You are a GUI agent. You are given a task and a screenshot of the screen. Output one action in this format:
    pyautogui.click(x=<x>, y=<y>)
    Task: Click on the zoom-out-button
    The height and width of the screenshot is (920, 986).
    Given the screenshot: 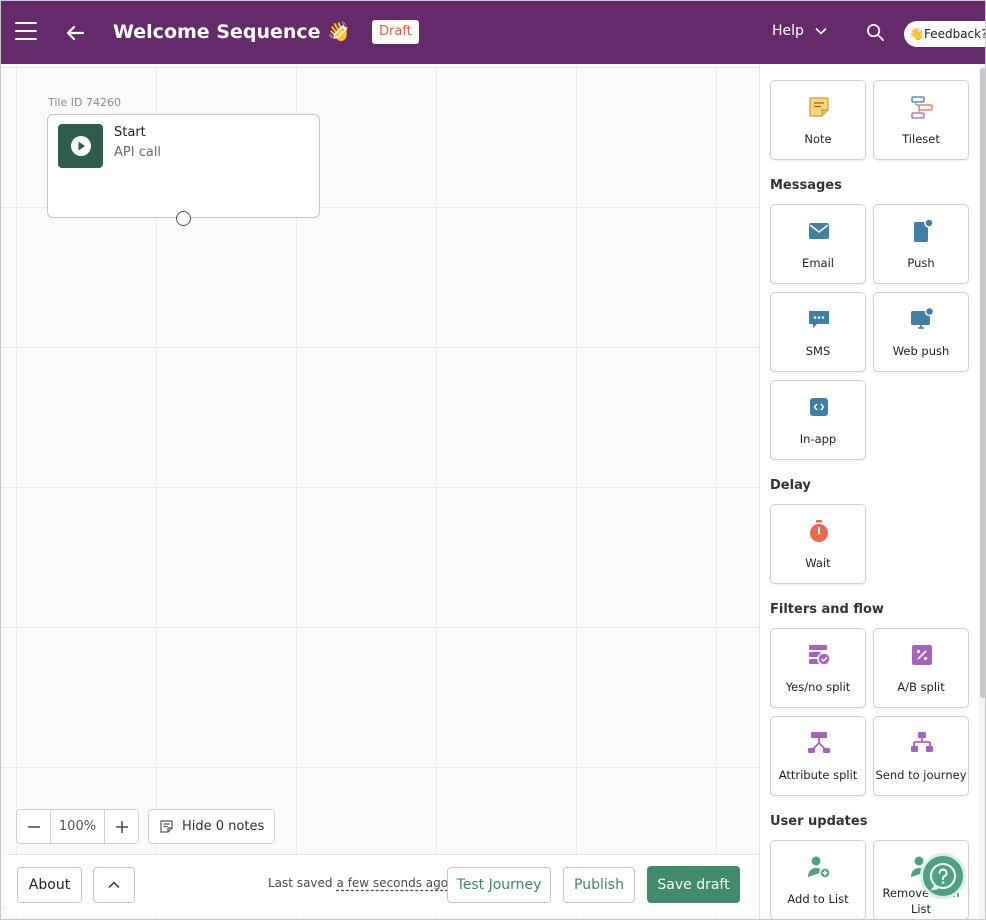 What is the action you would take?
    pyautogui.click(x=33, y=826)
    